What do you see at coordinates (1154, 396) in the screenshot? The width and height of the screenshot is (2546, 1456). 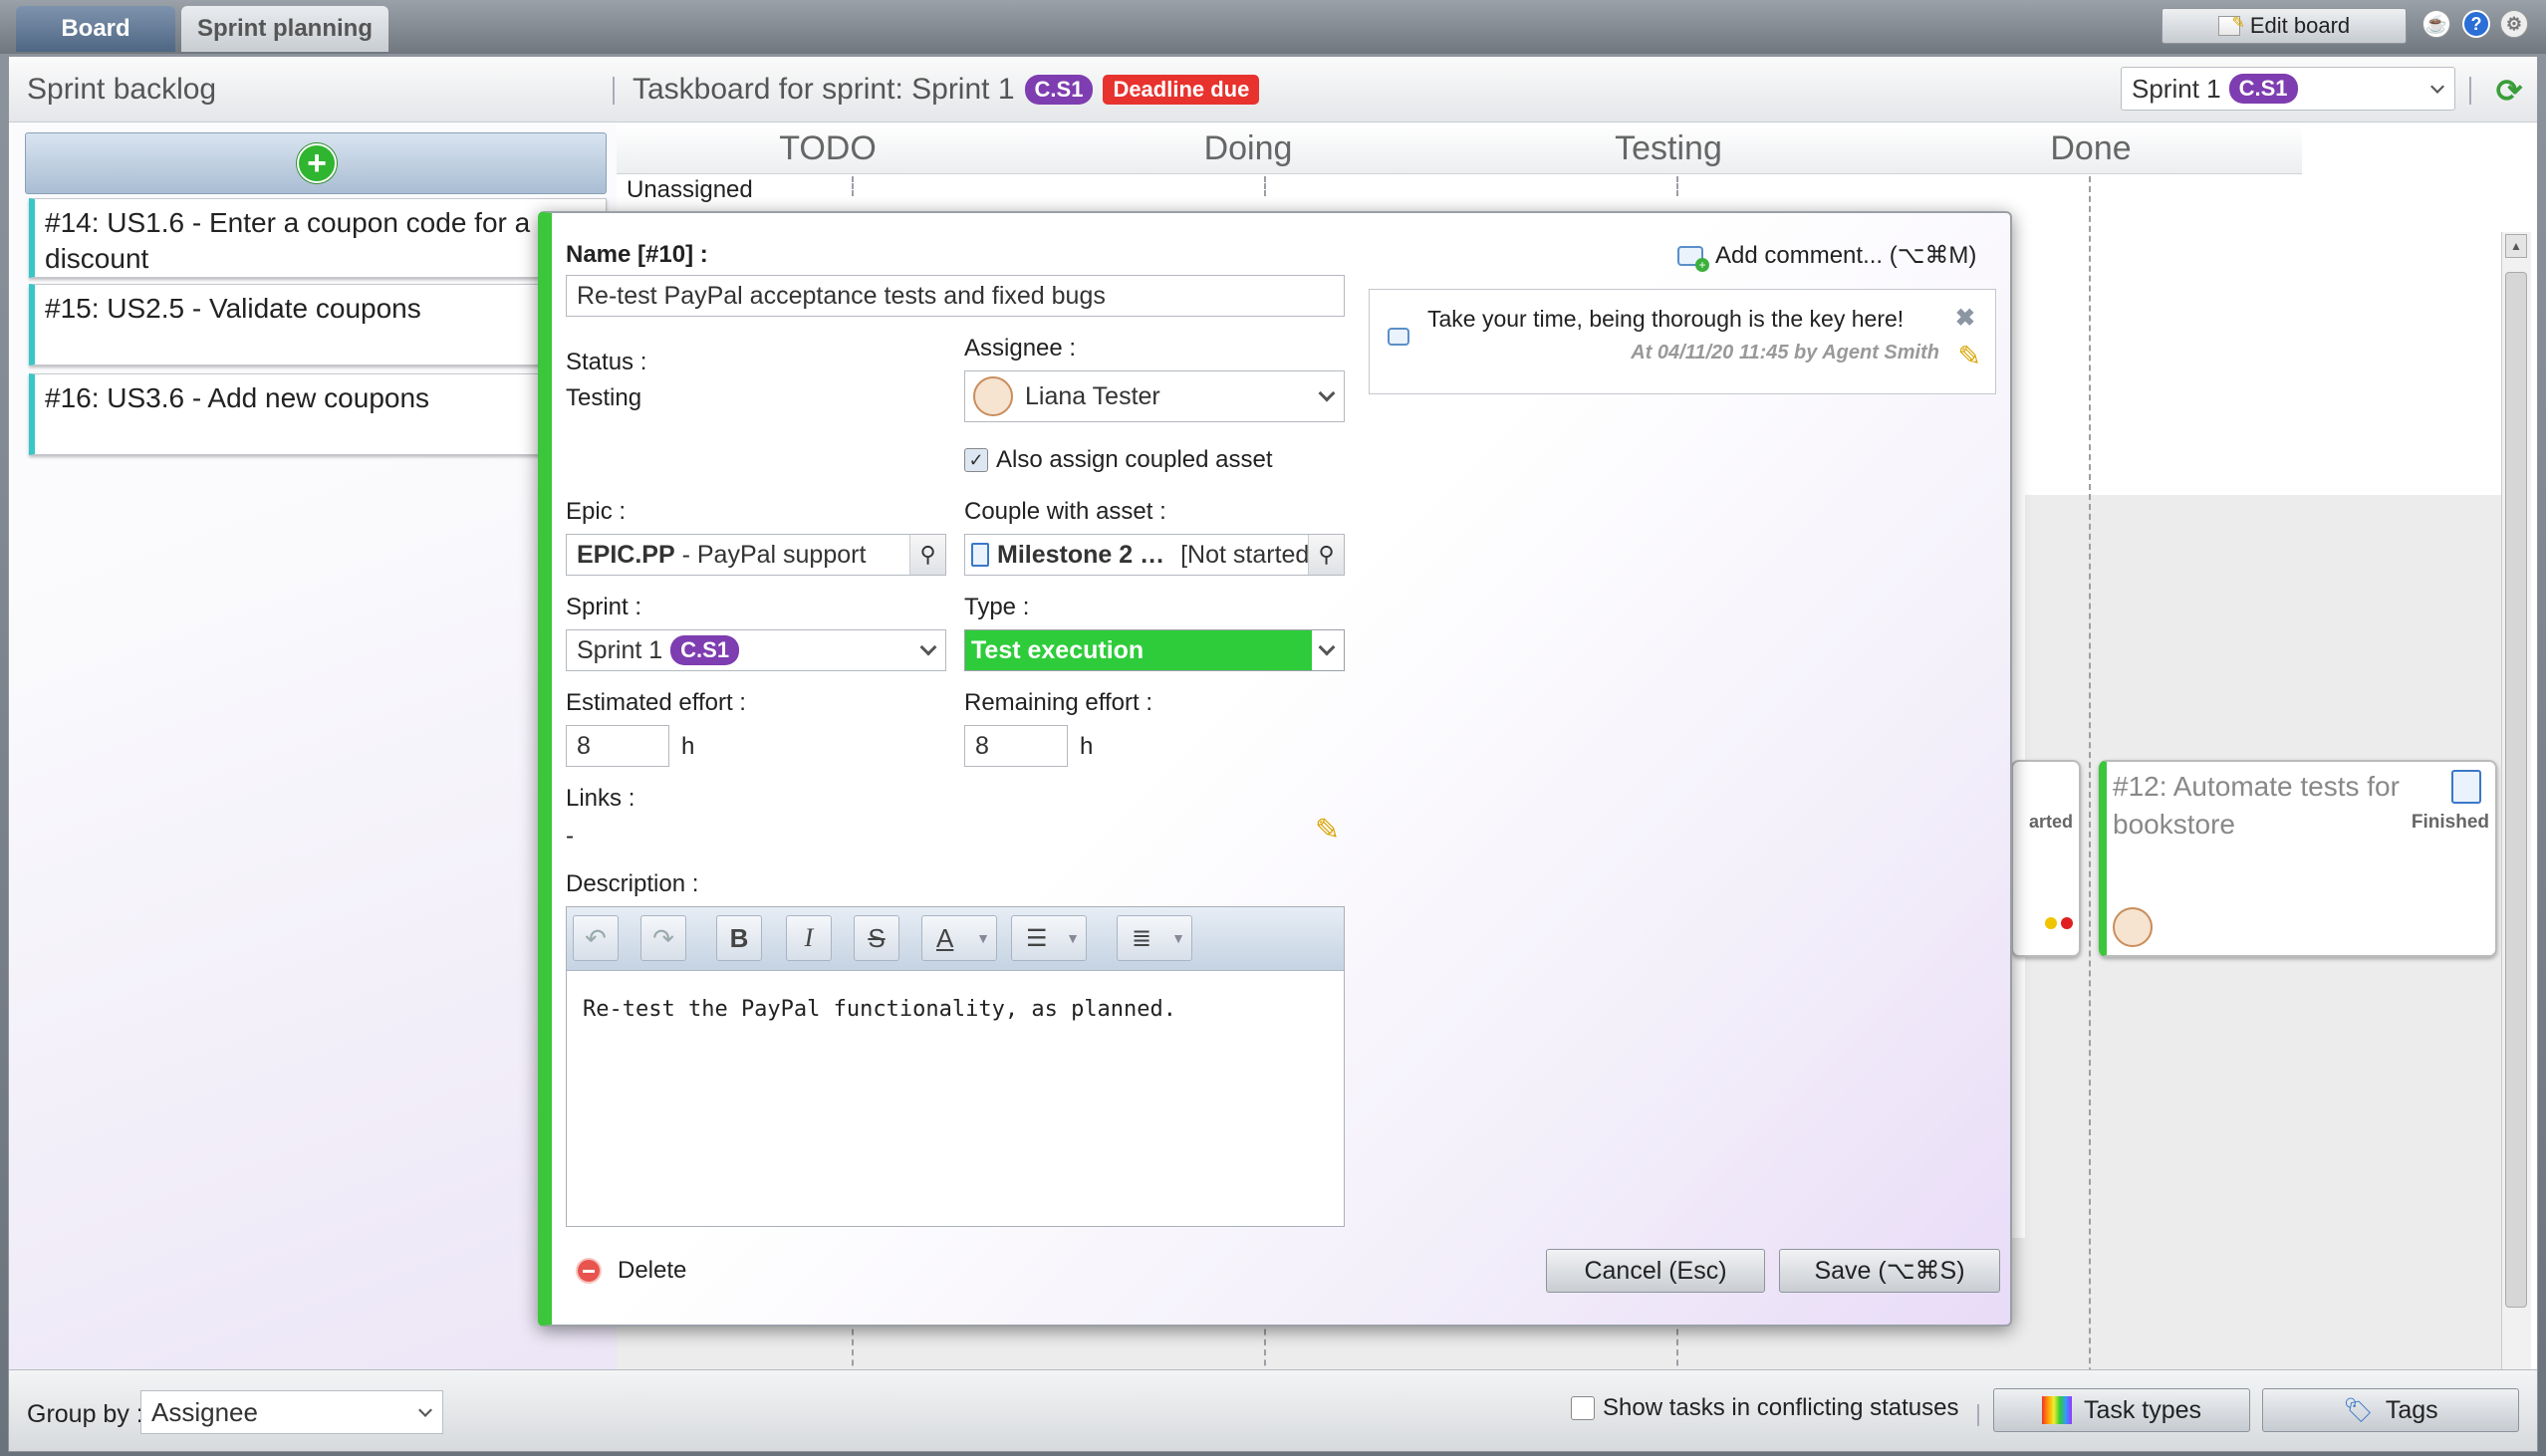 I see `assignee-select: Liana Tester` at bounding box center [1154, 396].